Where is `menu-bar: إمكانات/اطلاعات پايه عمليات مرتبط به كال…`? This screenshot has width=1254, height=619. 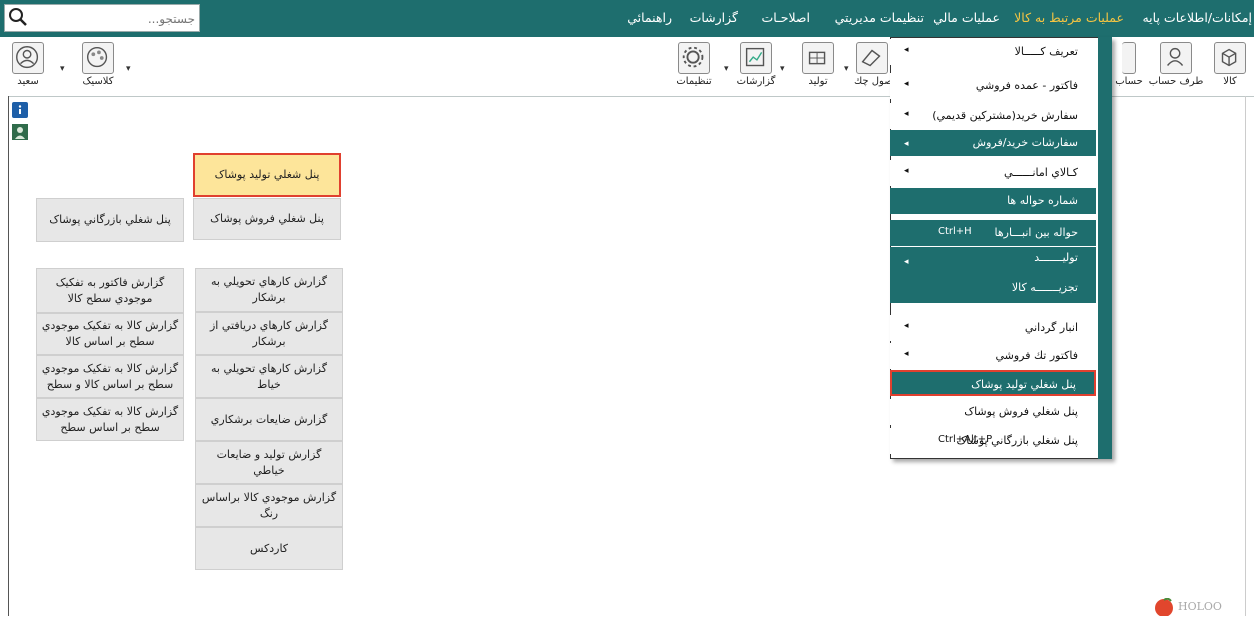
menu-bar: إمكانات/اطلاعات پايه عمليات مرتبط به كال… is located at coordinates (627, 18).